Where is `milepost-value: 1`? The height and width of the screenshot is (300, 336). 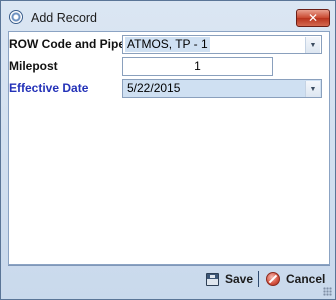 milepost-value: 1 is located at coordinates (197, 66).